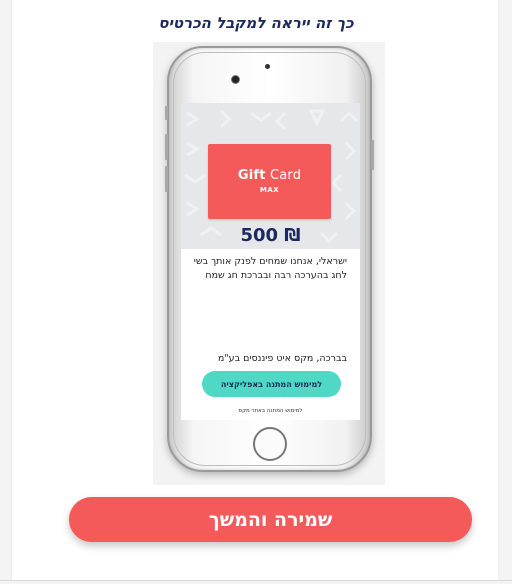 This screenshot has height=584, width=512. What do you see at coordinates (270, 235) in the screenshot?
I see `gift-amount: 500 ₪` at bounding box center [270, 235].